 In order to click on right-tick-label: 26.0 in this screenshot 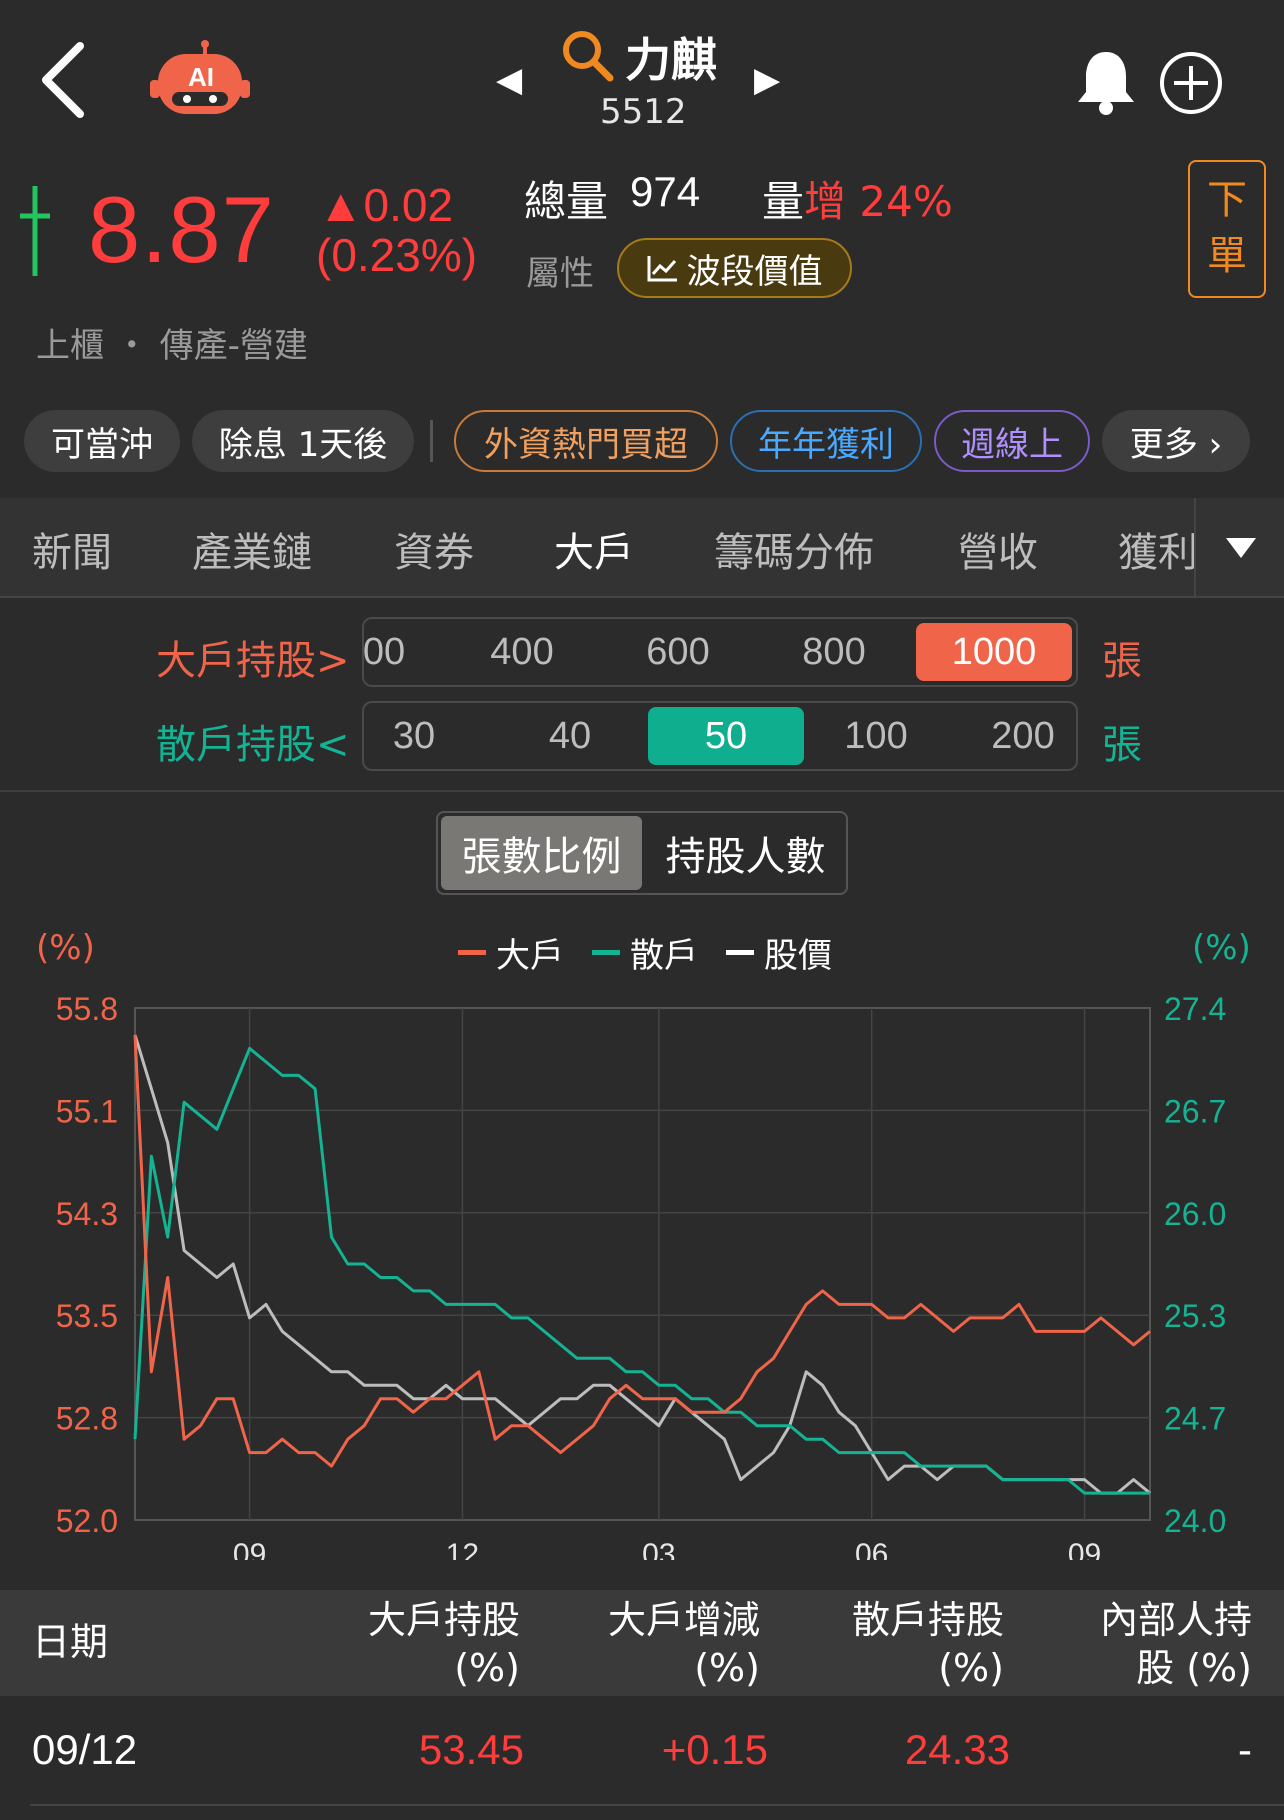, I will do `click(1195, 1214)`.